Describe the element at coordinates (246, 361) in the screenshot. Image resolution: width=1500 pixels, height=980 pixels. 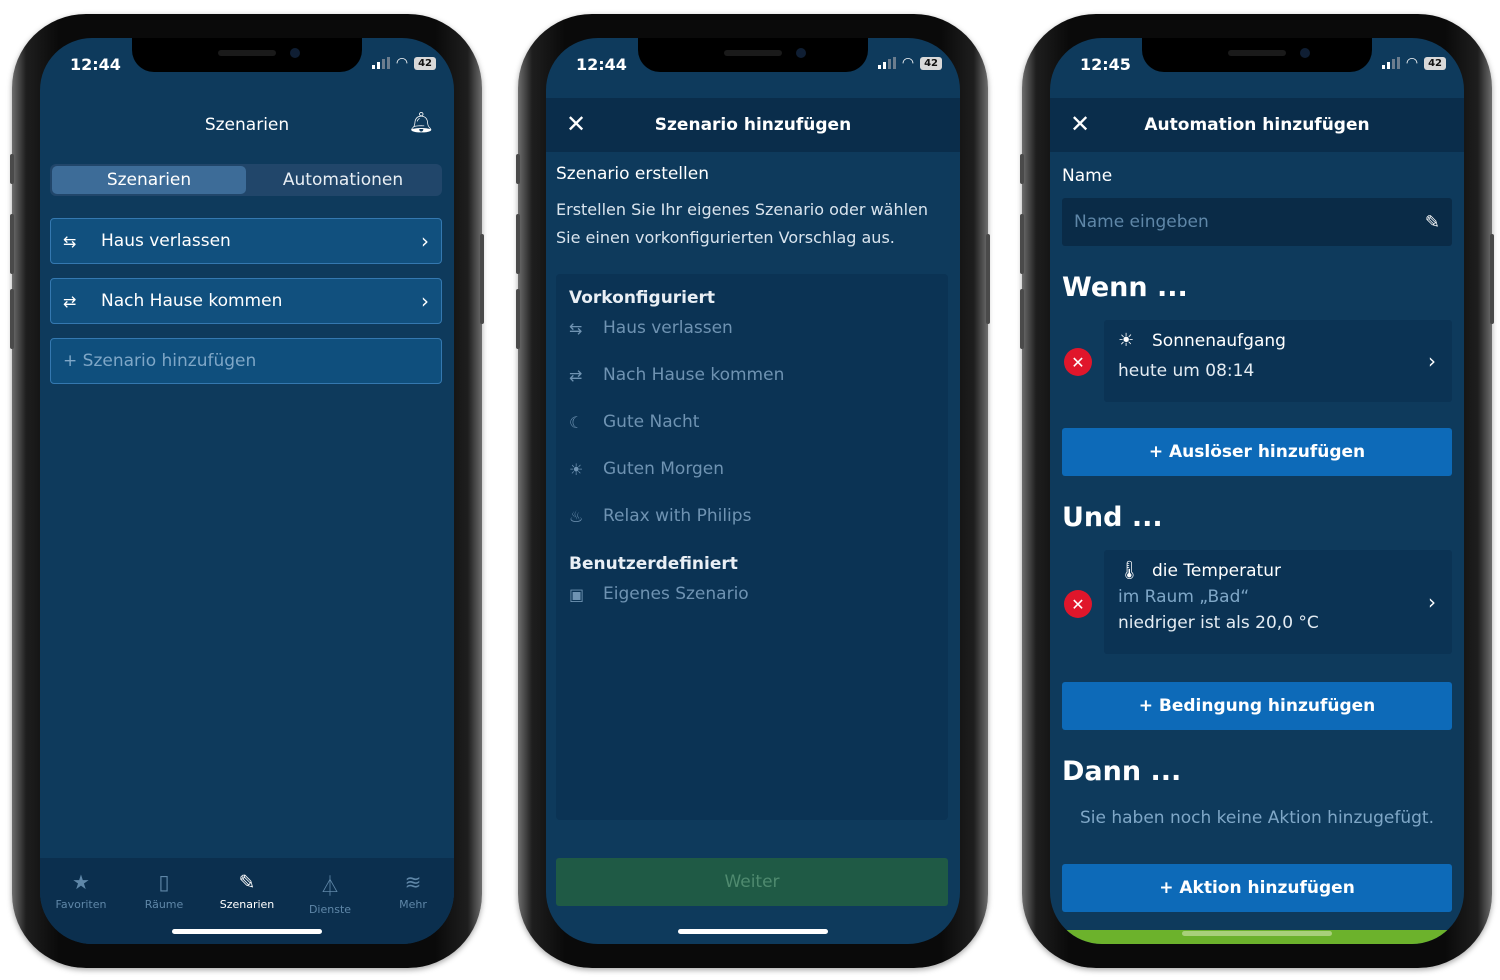
I see `add-scenario-button: + Szenario hinzufügen` at that location.